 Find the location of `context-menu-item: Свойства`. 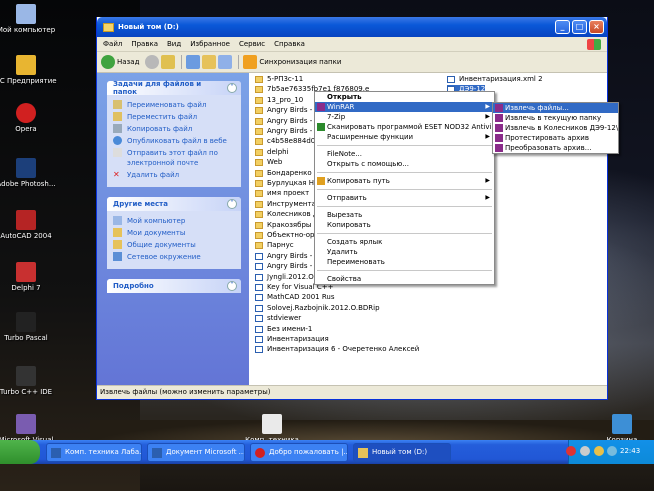

context-menu-item: Свойства is located at coordinates (404, 279).